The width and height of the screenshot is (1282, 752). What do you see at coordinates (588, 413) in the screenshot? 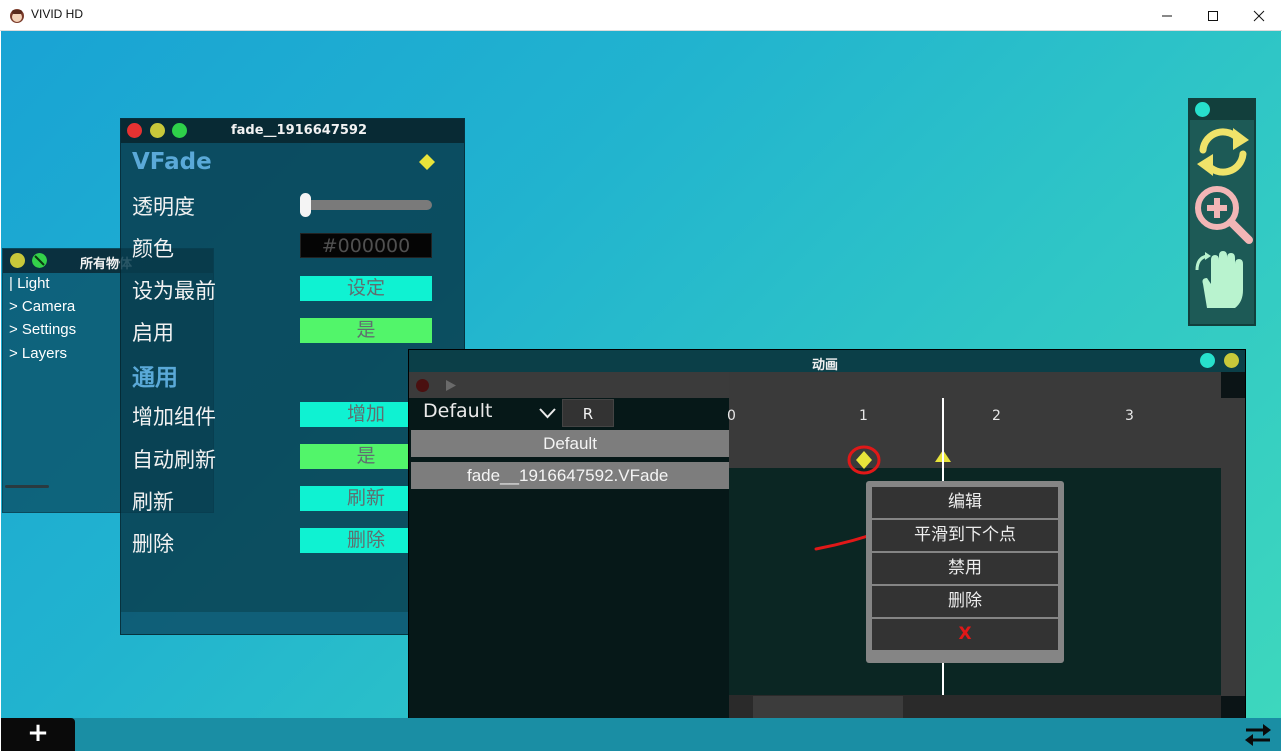
I see `r-button: R` at bounding box center [588, 413].